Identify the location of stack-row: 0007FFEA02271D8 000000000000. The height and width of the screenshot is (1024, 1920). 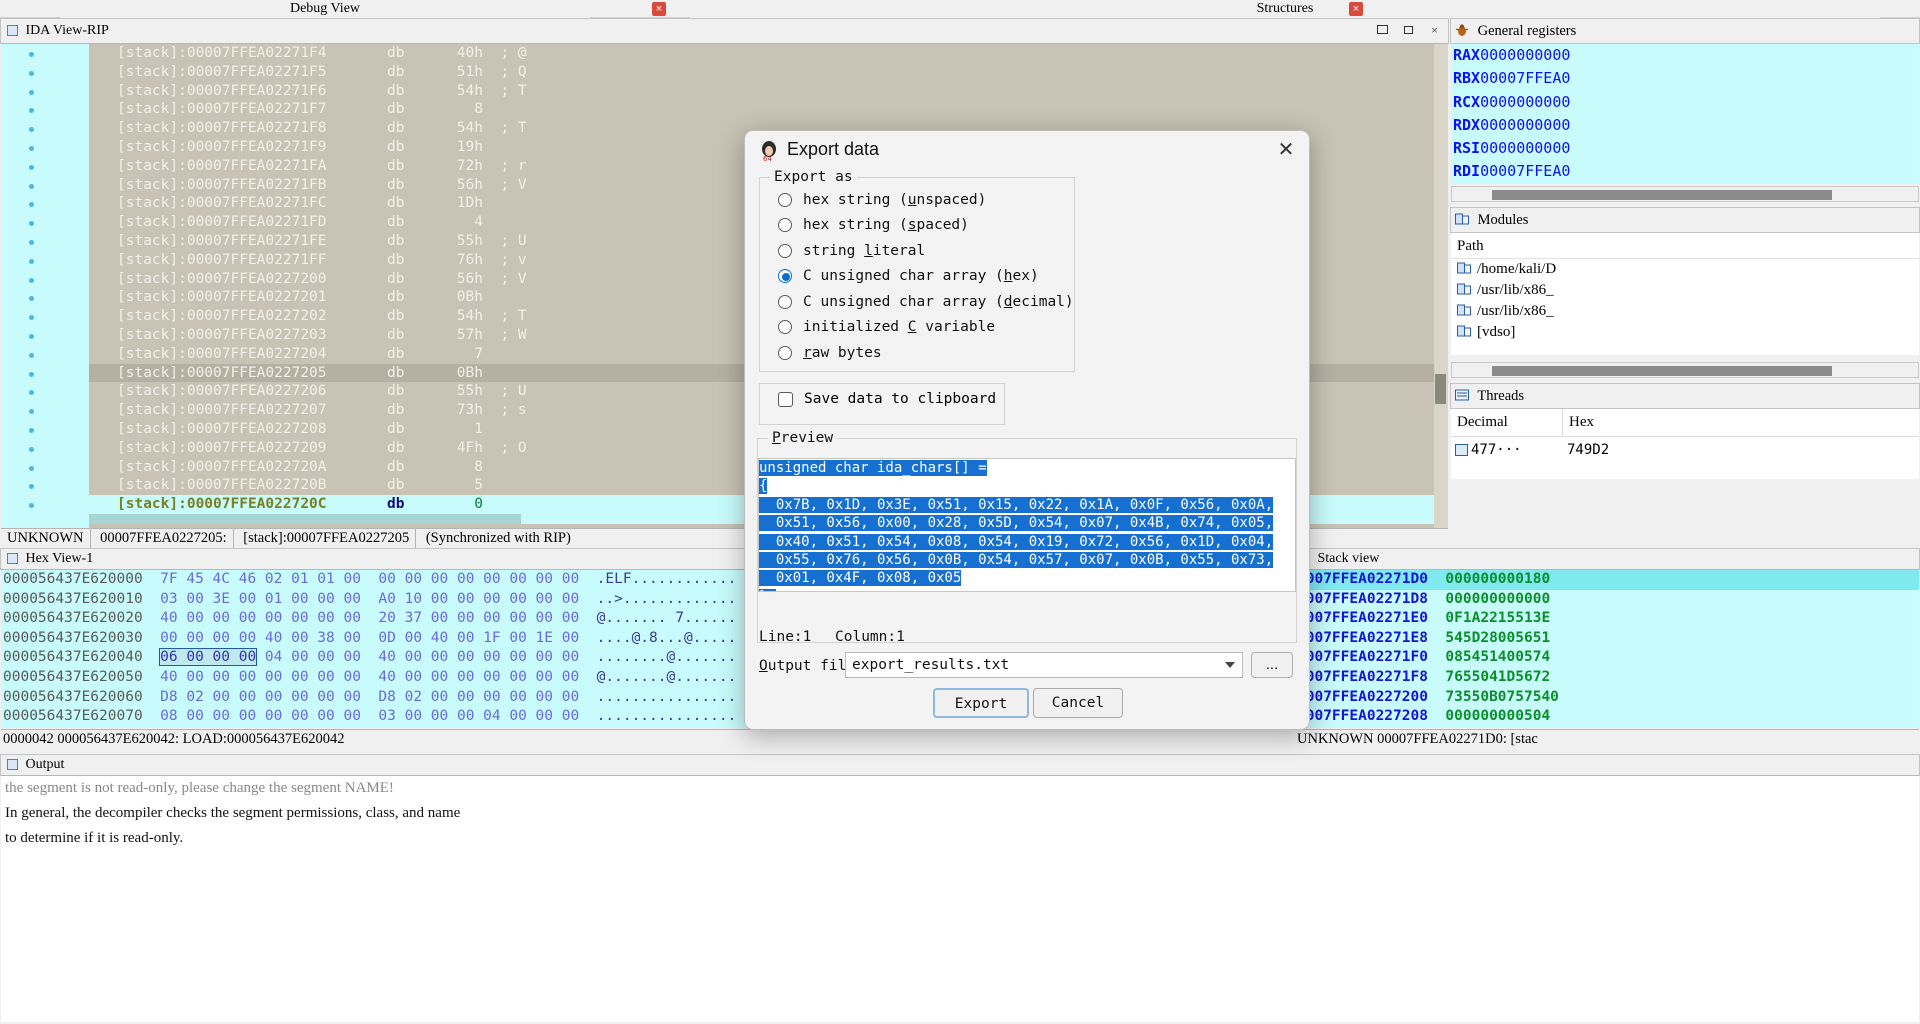
(1606, 600).